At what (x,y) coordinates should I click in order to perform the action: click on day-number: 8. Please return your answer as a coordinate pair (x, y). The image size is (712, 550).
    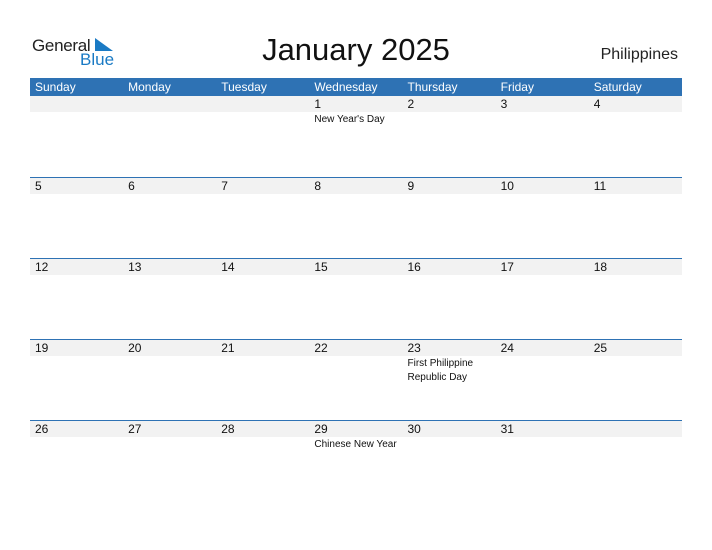
    Looking at the image, I should click on (318, 186).